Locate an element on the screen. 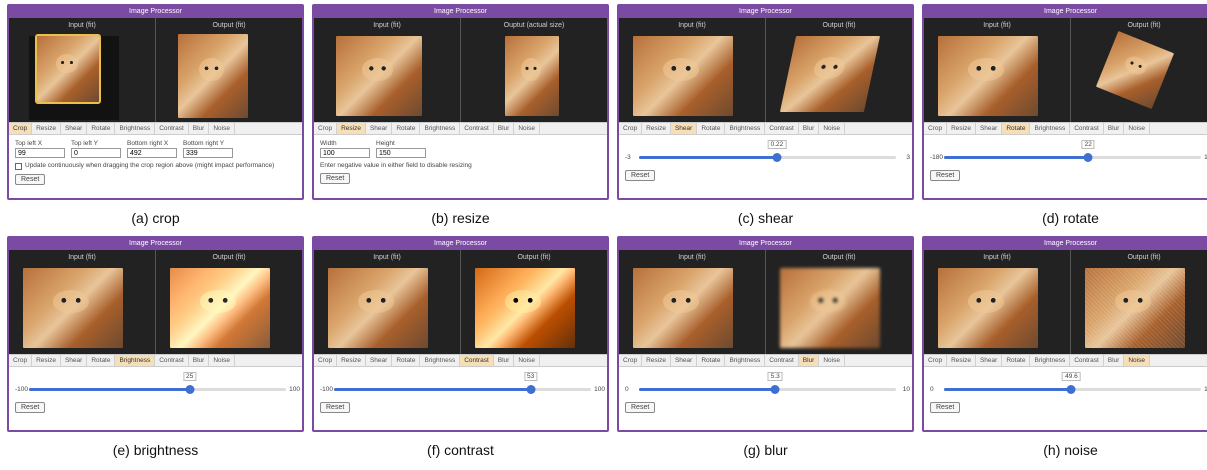 The height and width of the screenshot is (470, 1207). input-label: Input (fit) is located at coordinates (387, 25).